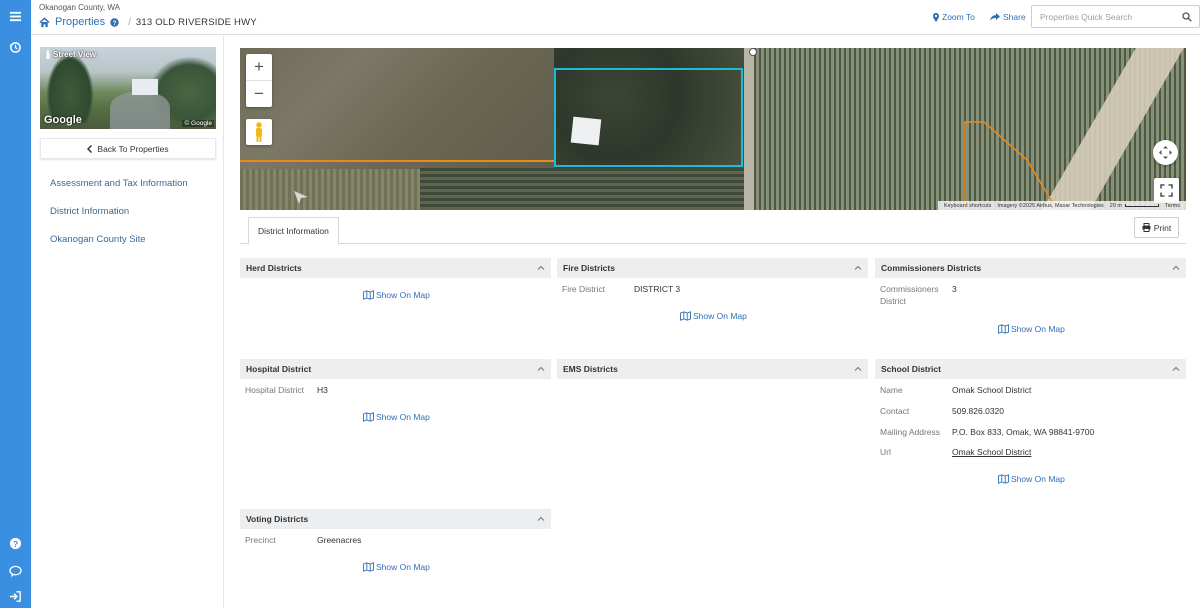 Image resolution: width=1200 pixels, height=608 pixels. I want to click on school-contact-row: Contact 509.826.0320, so click(942, 411).